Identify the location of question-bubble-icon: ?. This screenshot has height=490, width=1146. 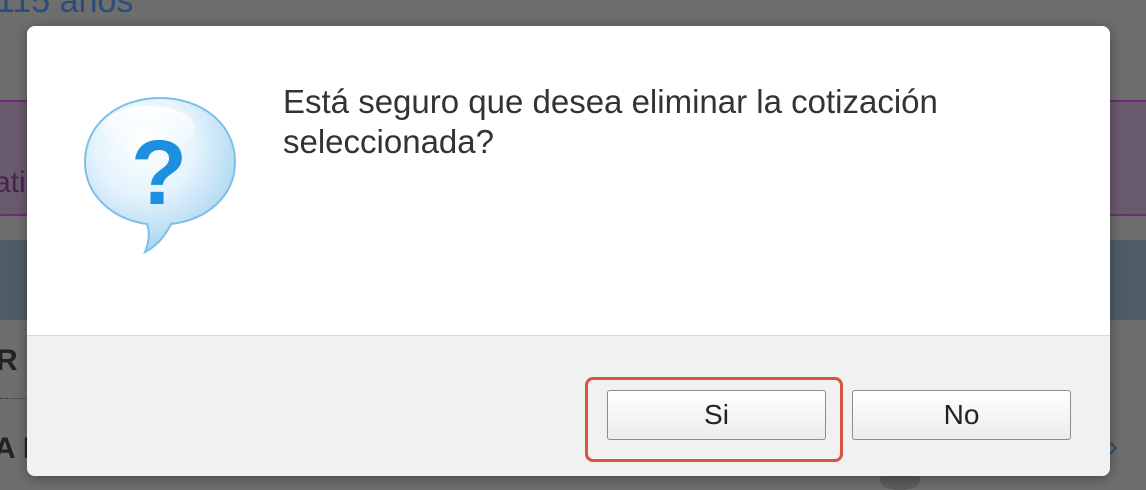
(160, 175).